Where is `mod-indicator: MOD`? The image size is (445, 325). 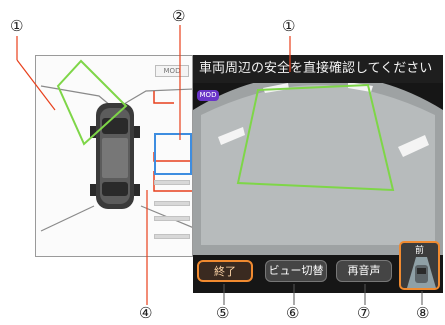 mod-indicator: MOD is located at coordinates (172, 71).